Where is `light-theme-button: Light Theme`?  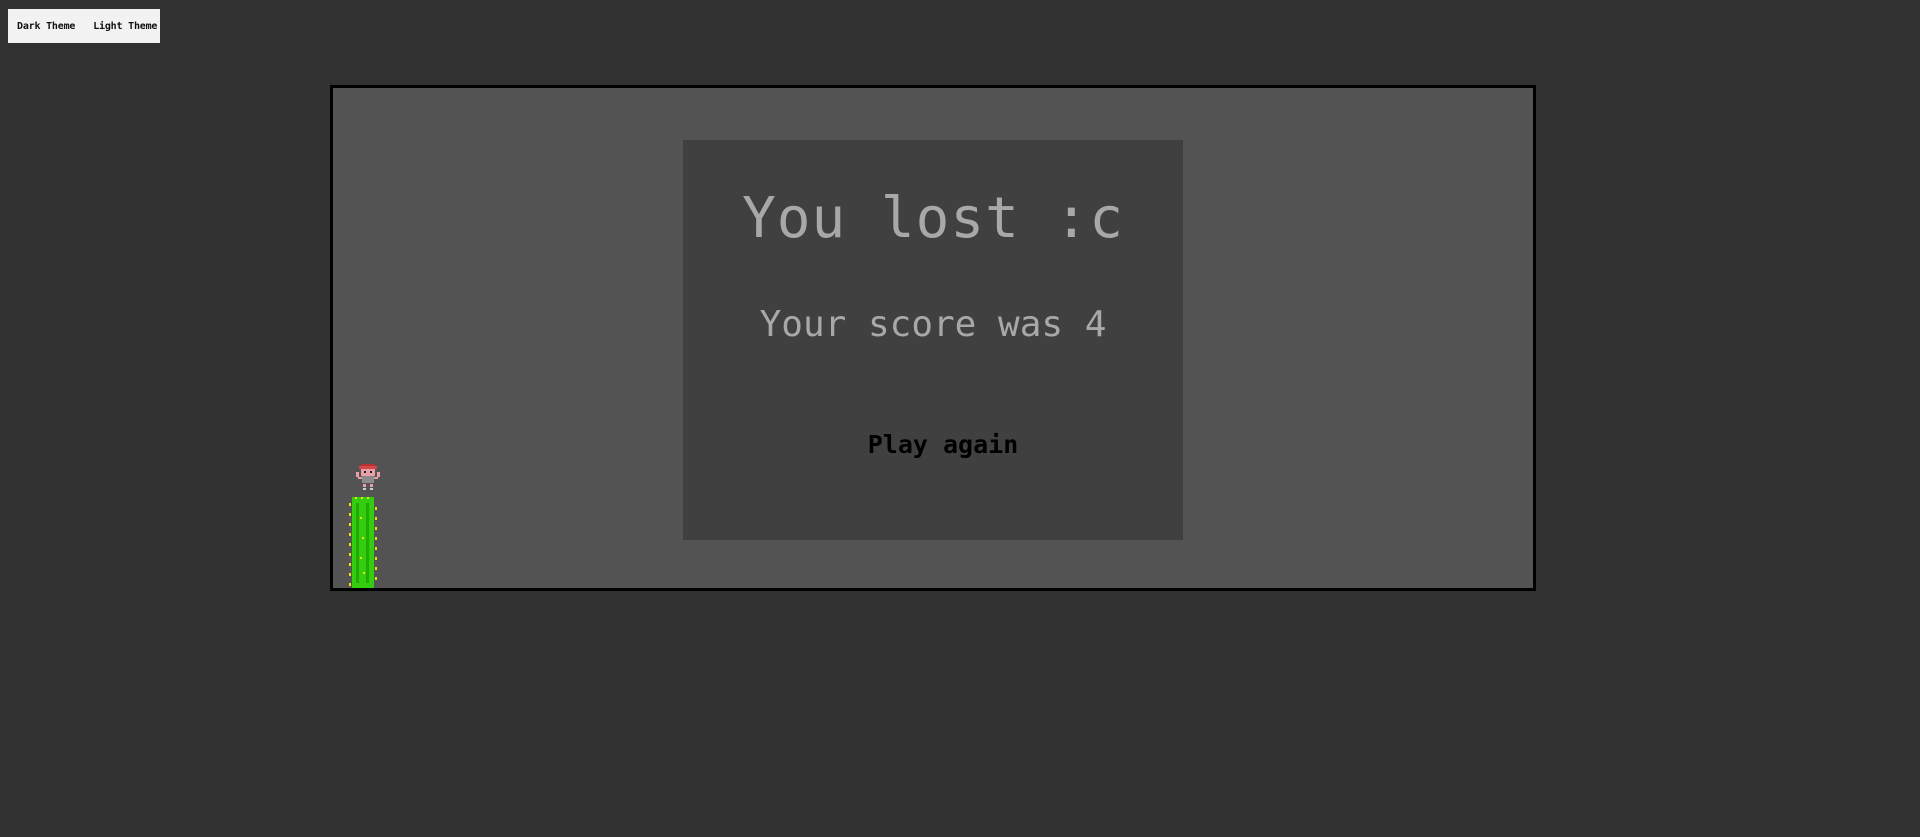
light-theme-button: Light Theme is located at coordinates (125, 26).